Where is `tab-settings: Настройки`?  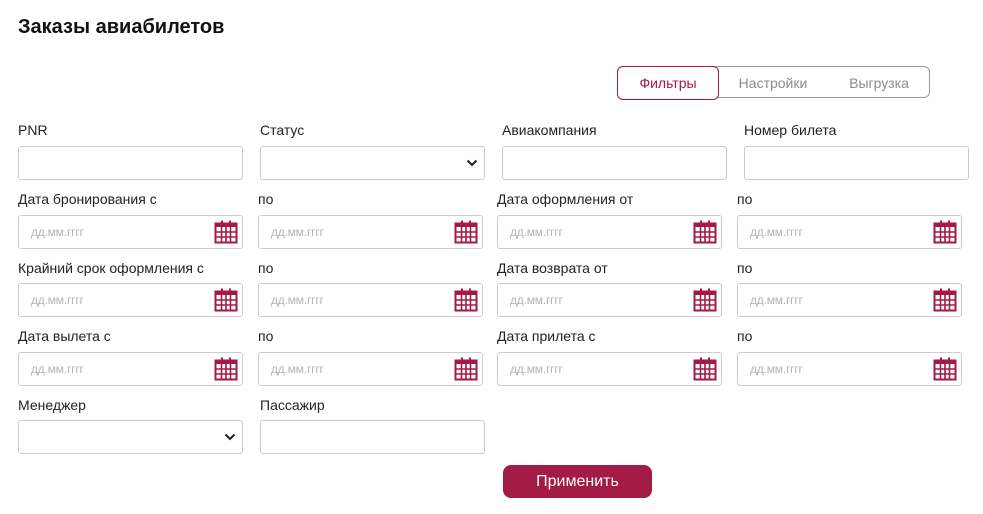
tab-settings: Настройки is located at coordinates (773, 83).